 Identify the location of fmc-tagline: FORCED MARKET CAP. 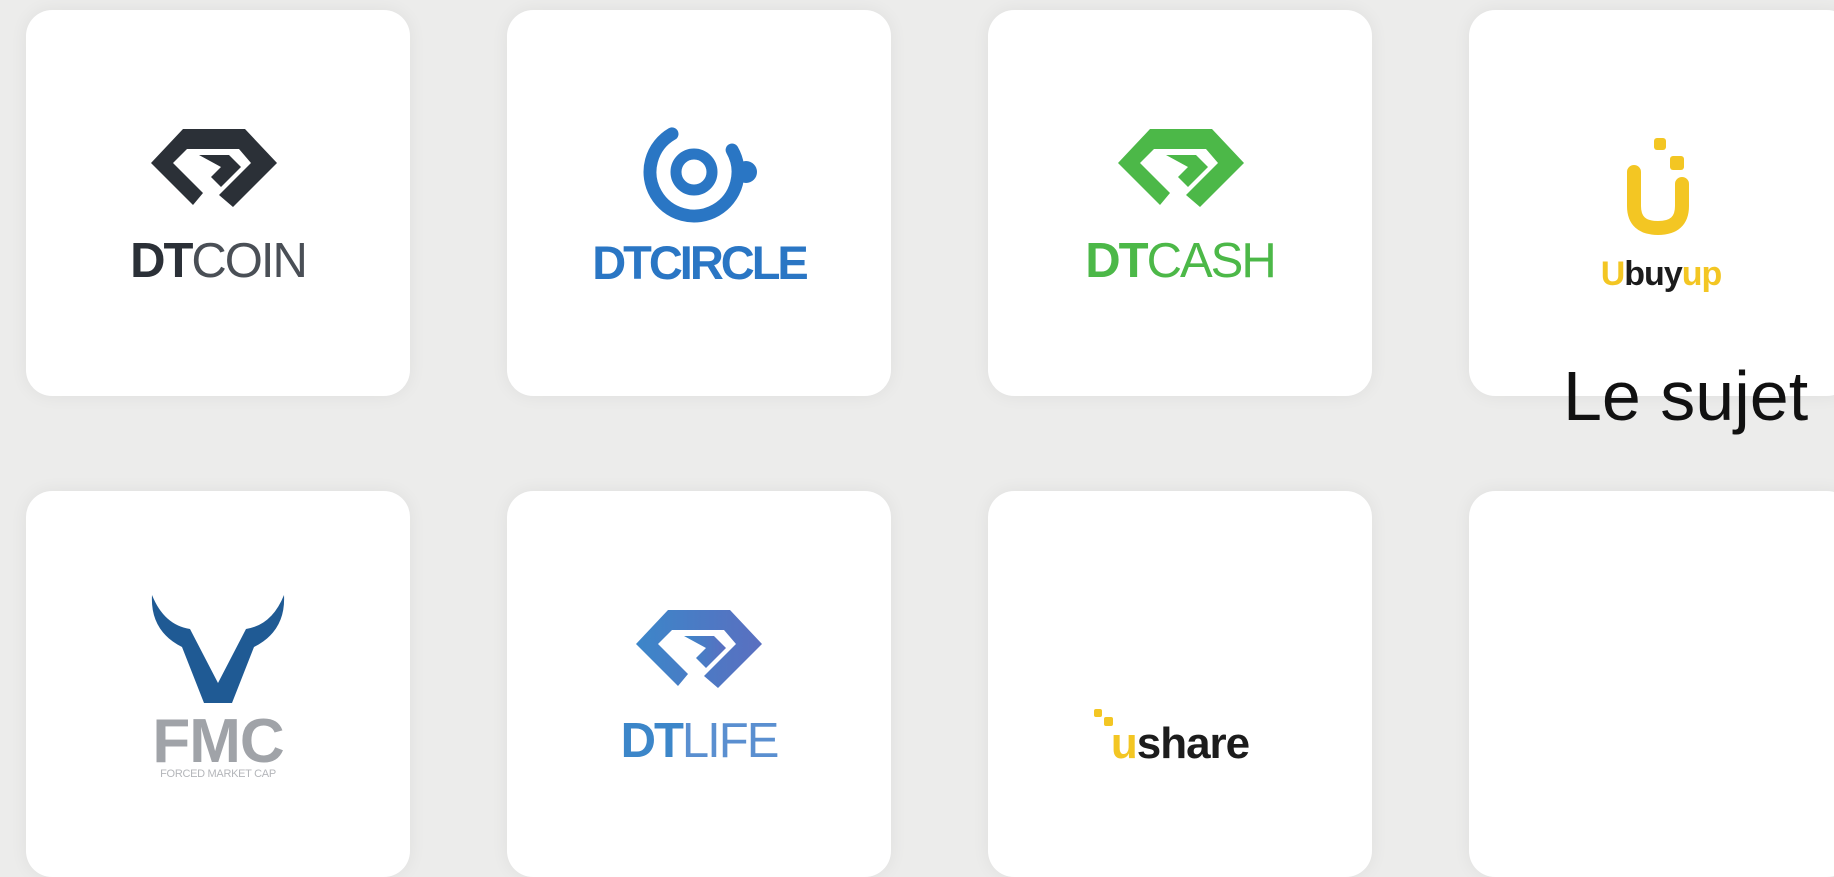
(218, 774).